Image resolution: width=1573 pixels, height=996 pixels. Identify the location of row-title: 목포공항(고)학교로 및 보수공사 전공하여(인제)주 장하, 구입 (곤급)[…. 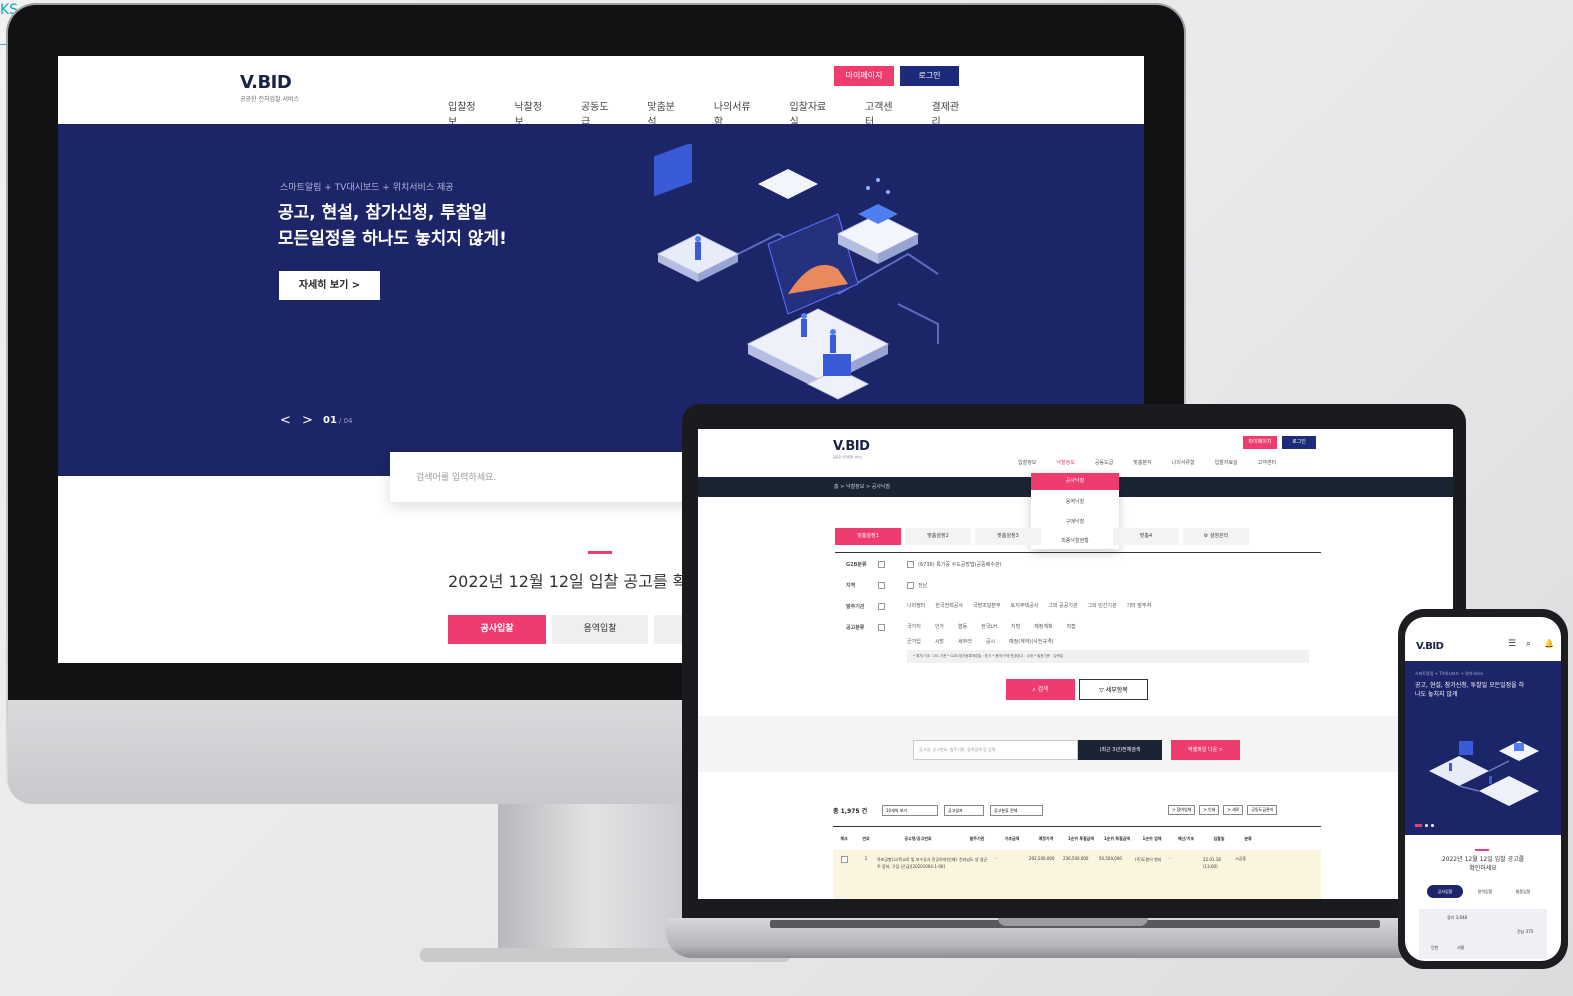
(918, 863).